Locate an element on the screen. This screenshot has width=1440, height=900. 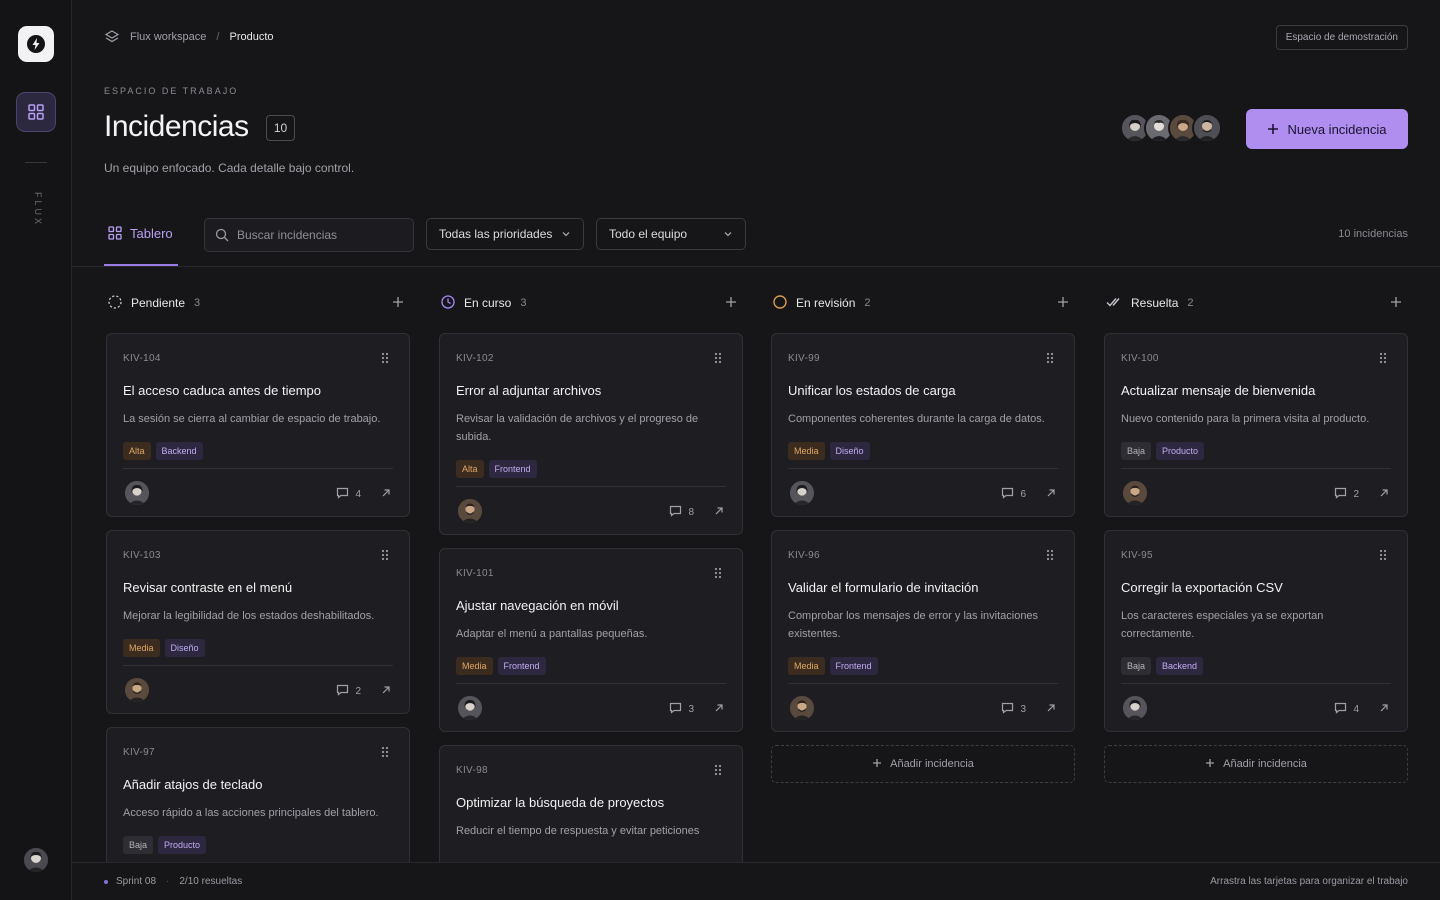
card-meta: 8 is located at coordinates (696, 512).